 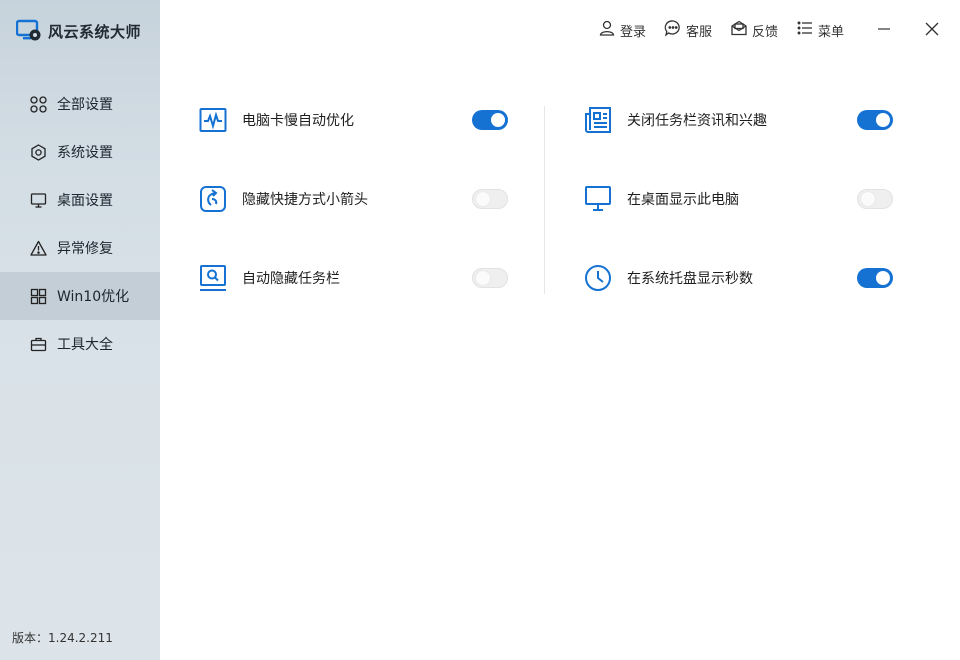 I want to click on performance-monitor-icon, so click(x=213, y=120).